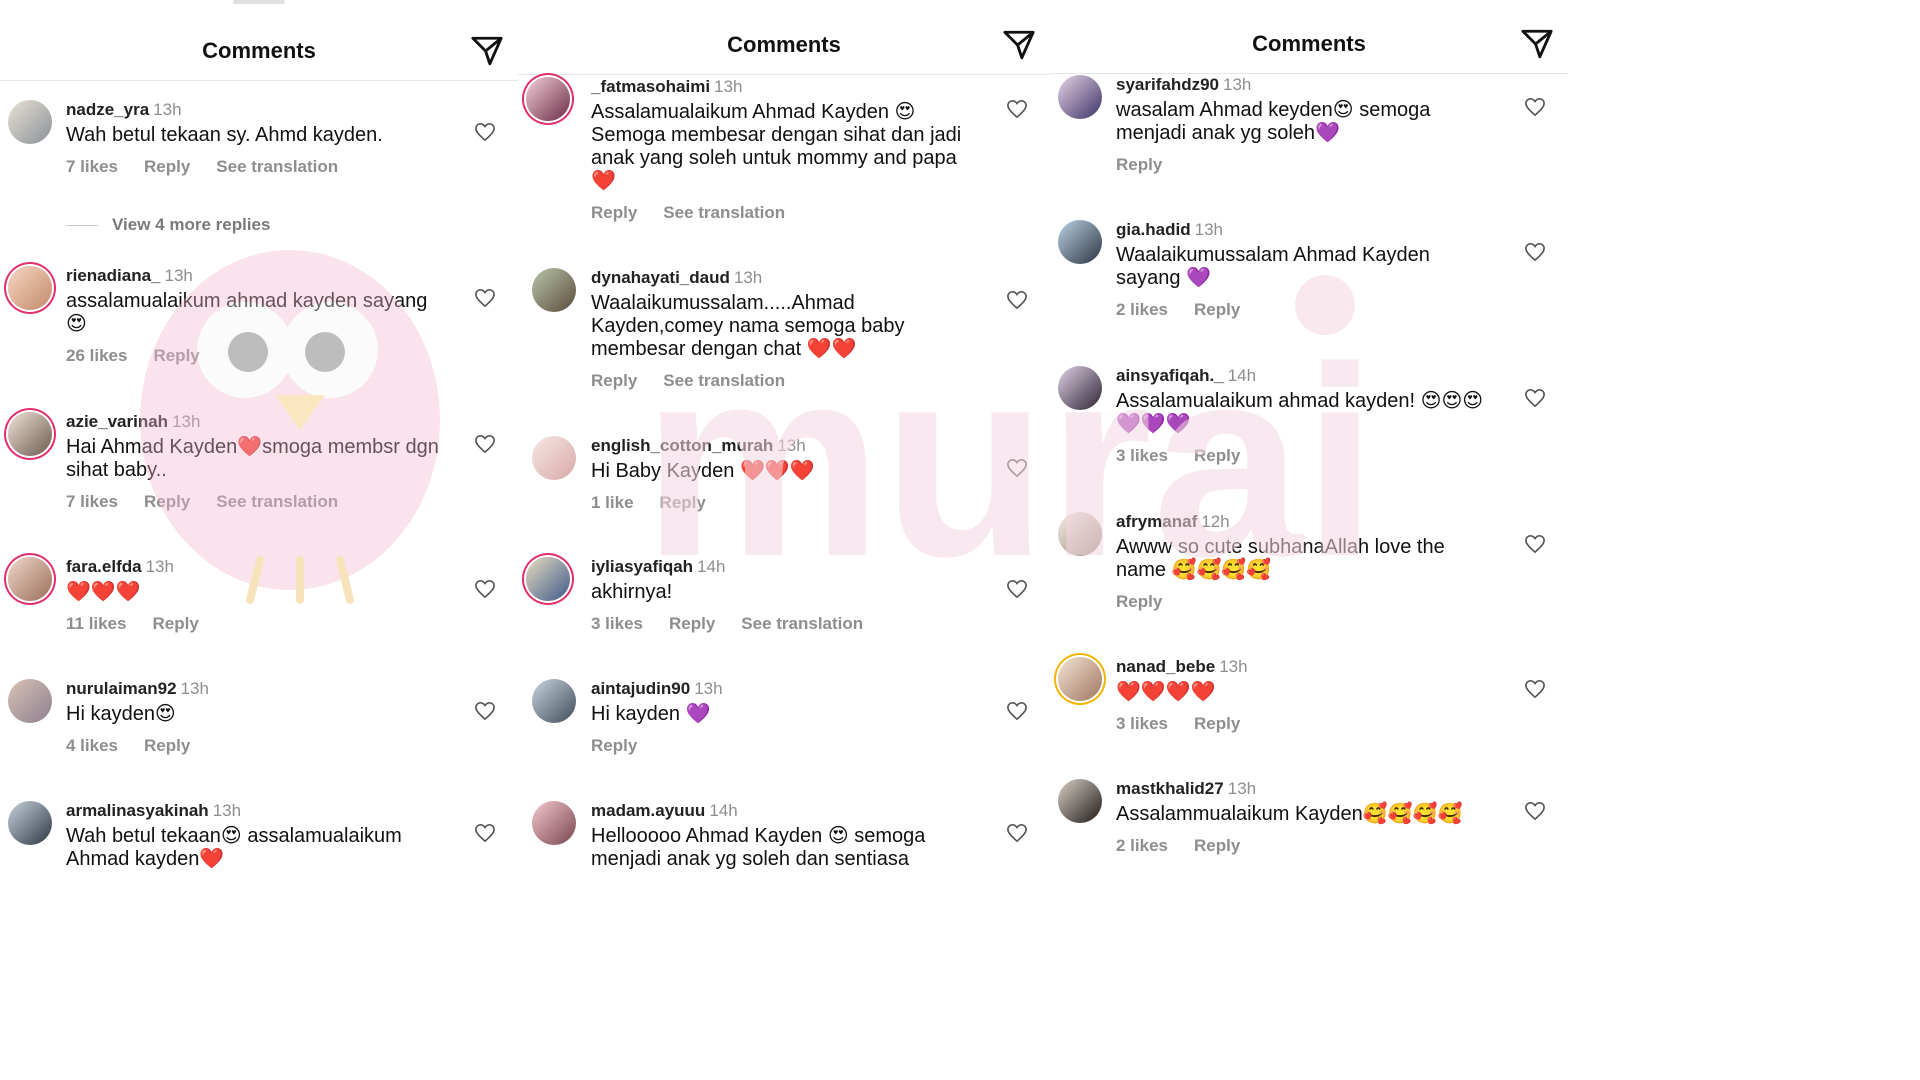 This screenshot has height=1080, width=1920. I want to click on username: nurulaiman92, so click(121, 688).